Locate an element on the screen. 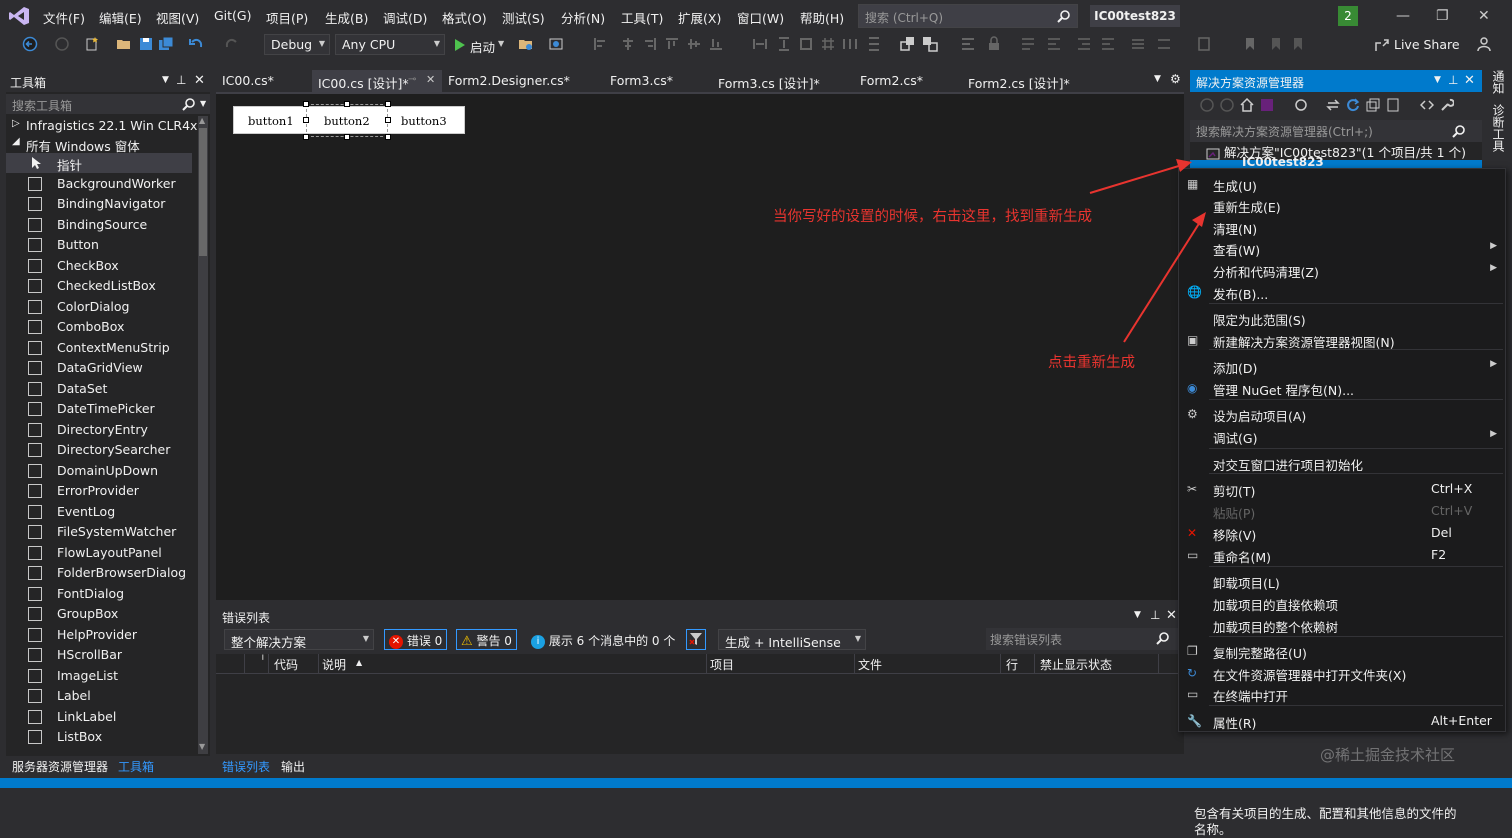 This screenshot has width=1512, height=838. toolbox-item-filesystemwatcher: FileSystemWatcher is located at coordinates (99, 532).